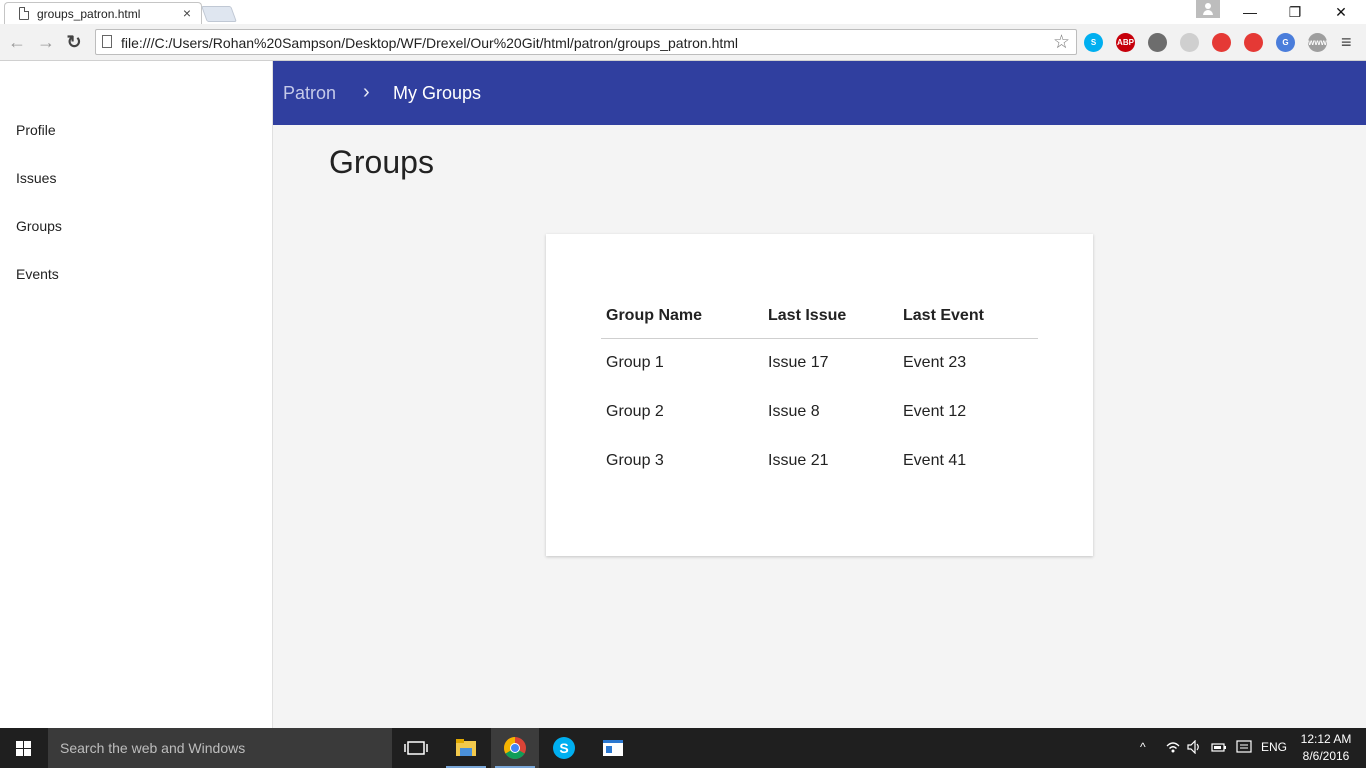 Image resolution: width=1366 pixels, height=773 pixels. Describe the element at coordinates (1244, 748) in the screenshot. I see `action-center-icon` at that location.